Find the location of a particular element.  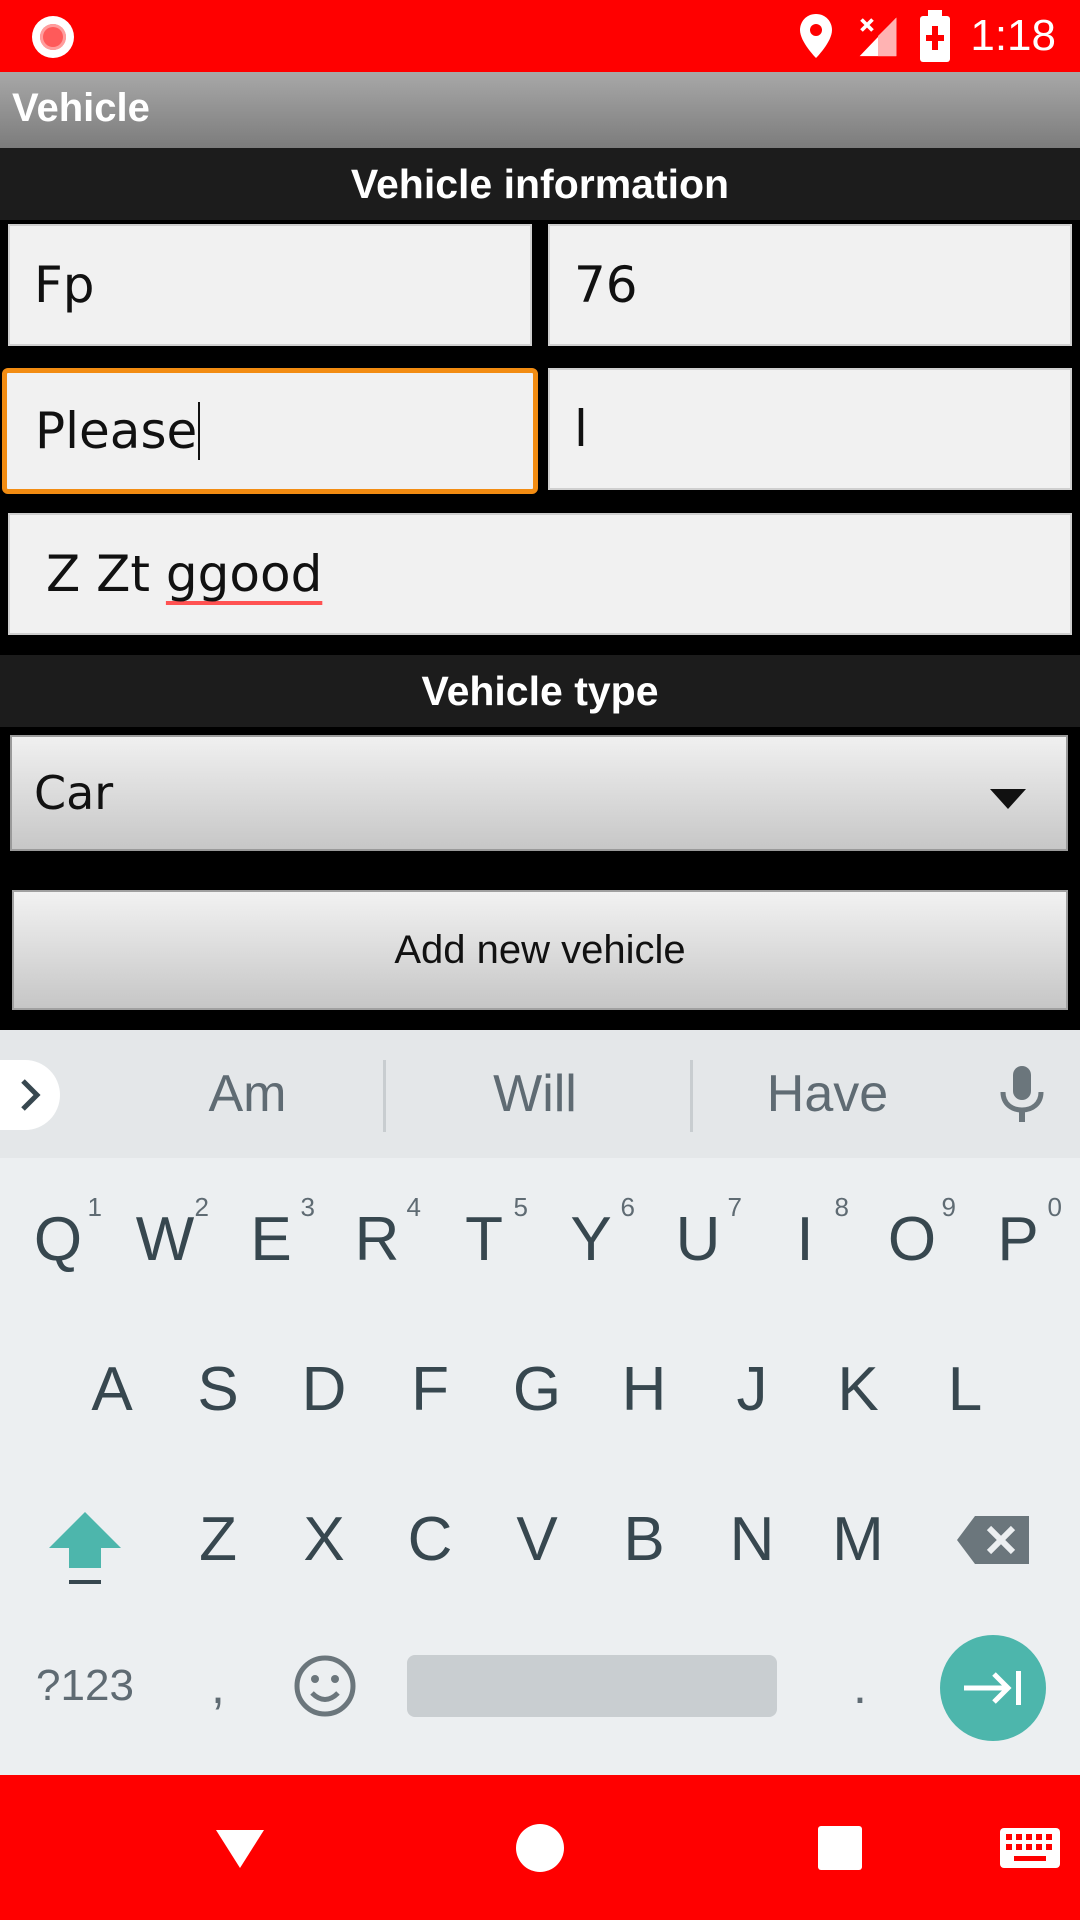

recents-button is located at coordinates (840, 1847).